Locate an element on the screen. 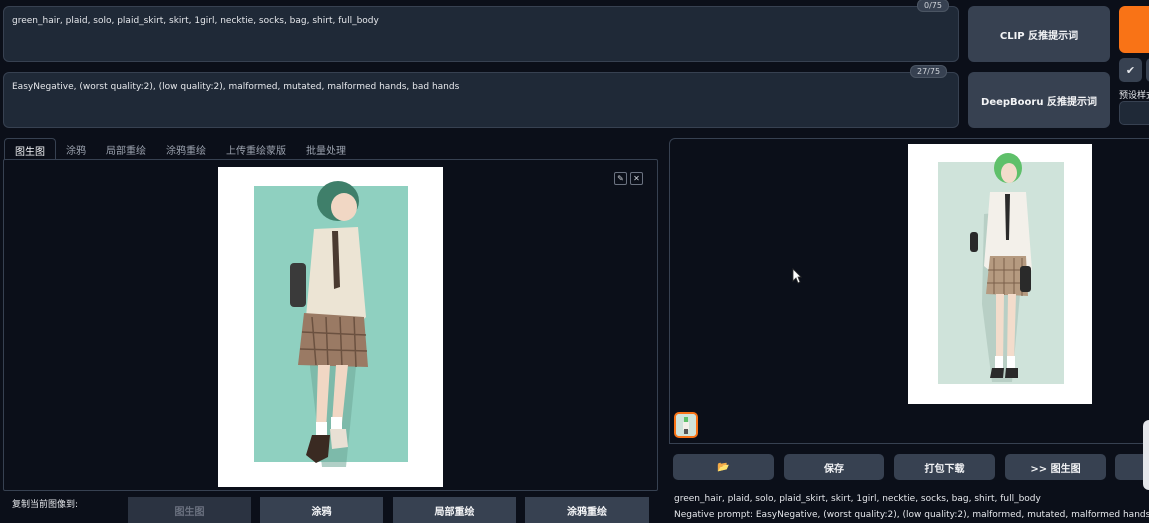 The width and height of the screenshot is (1149, 523). send-to-img2img-button: >> 图生图 is located at coordinates (1055, 467).